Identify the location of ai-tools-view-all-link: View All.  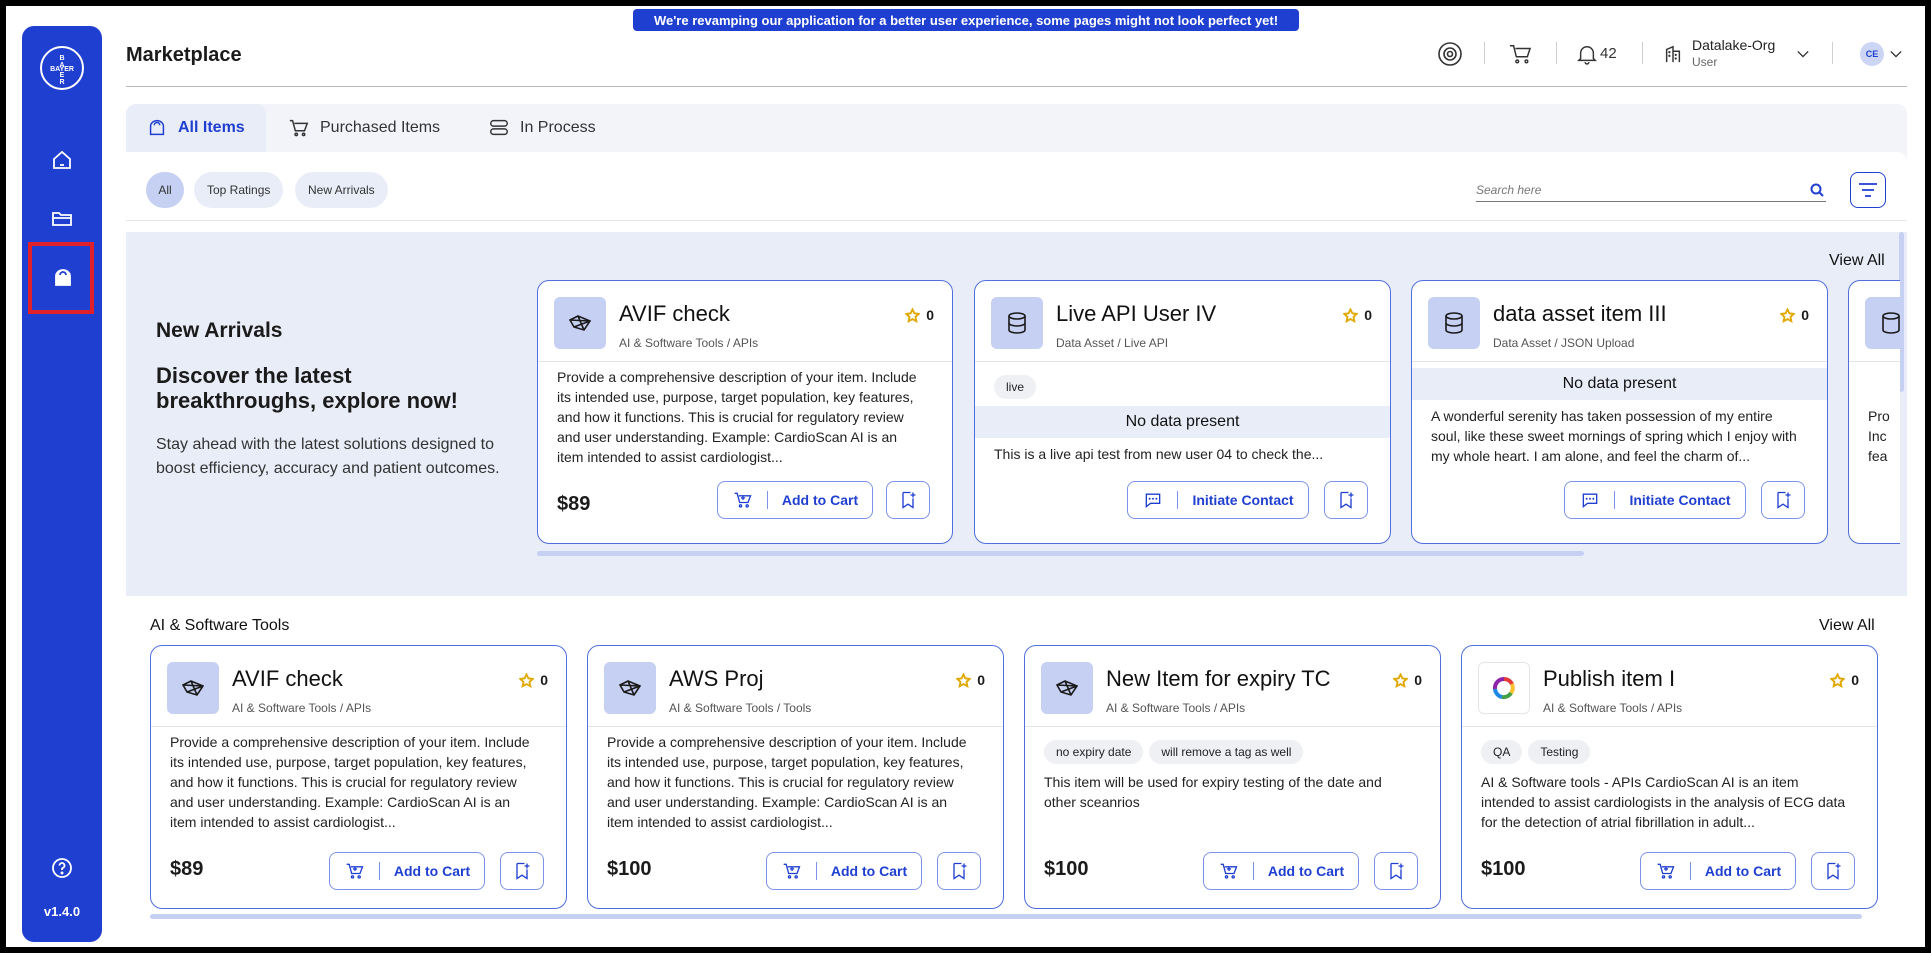
(1847, 626).